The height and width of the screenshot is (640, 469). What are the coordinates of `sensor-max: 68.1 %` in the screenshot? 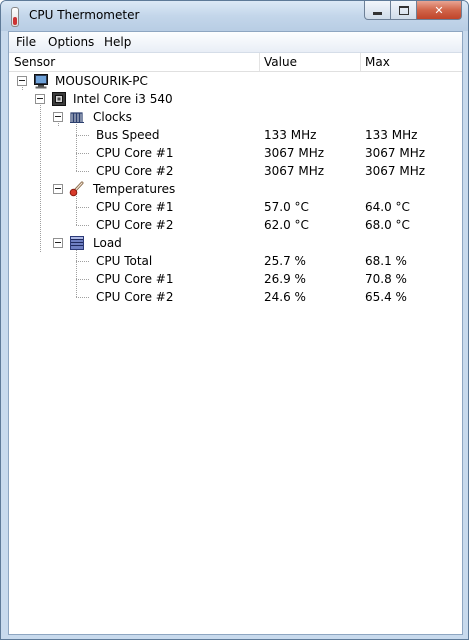 It's located at (386, 261).